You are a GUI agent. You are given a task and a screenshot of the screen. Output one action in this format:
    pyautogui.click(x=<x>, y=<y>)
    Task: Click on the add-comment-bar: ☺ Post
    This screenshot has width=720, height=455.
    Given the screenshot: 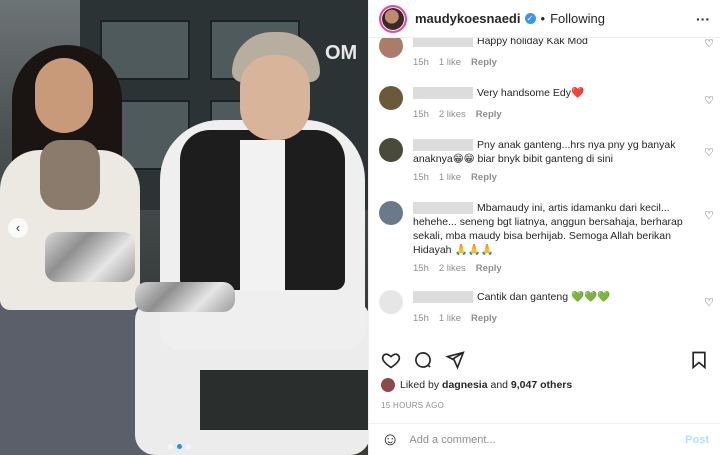 What is the action you would take?
    pyautogui.click(x=544, y=439)
    